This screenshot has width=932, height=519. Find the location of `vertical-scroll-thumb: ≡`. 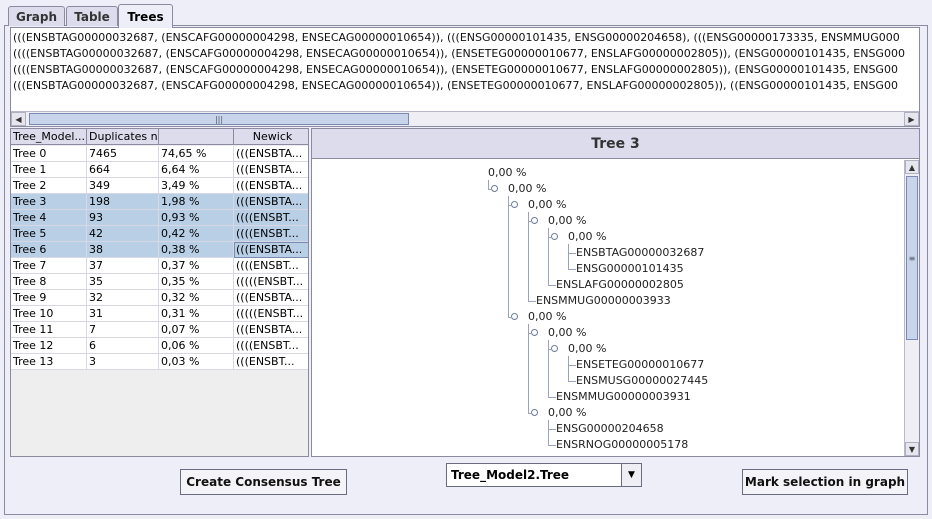

vertical-scroll-thumb: ≡ is located at coordinates (912, 258).